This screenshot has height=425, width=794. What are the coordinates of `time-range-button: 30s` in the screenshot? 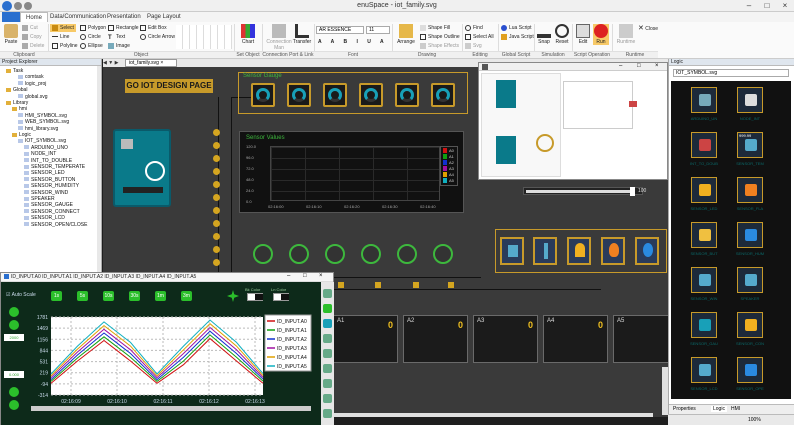 It's located at (134, 296).